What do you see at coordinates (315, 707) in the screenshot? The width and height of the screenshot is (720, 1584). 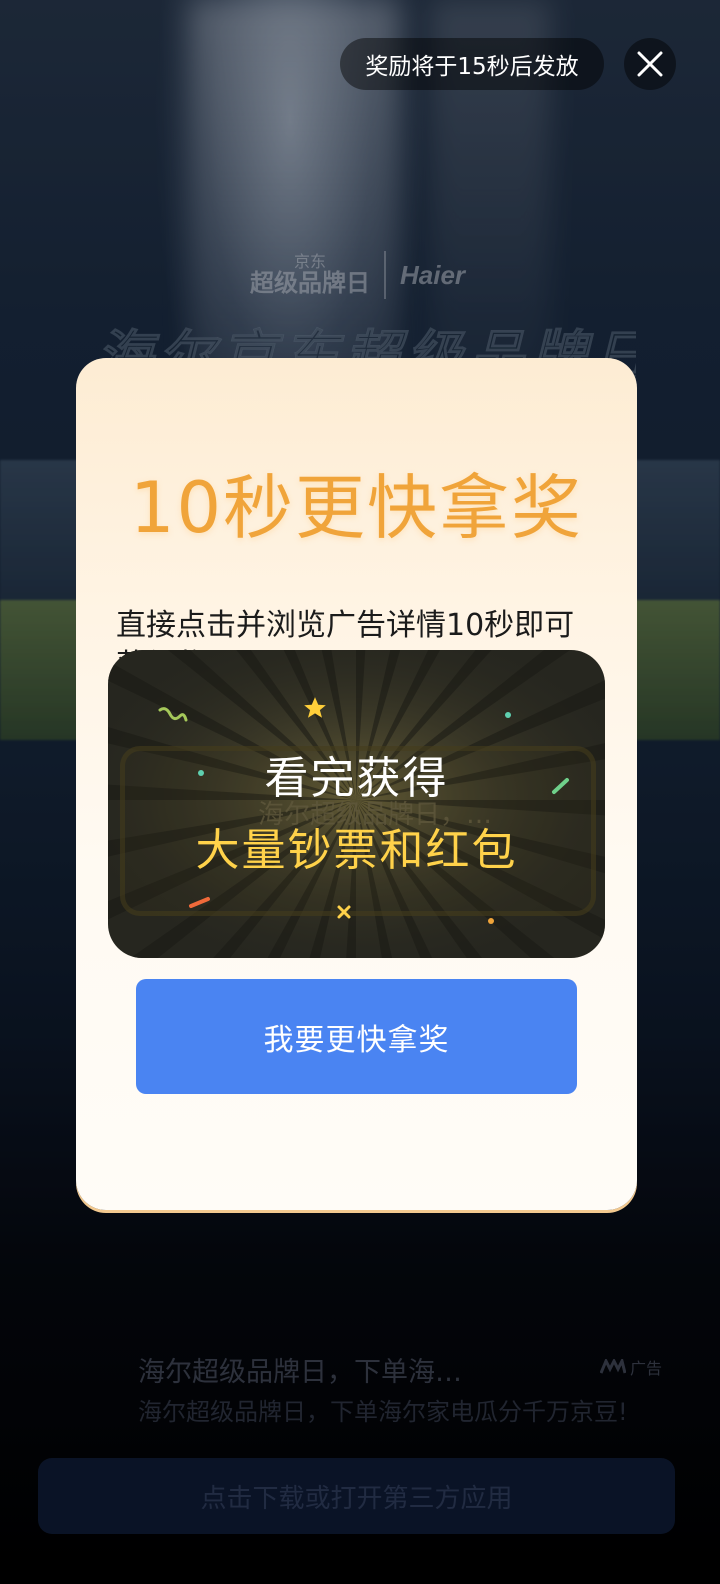 I see `star-icon` at bounding box center [315, 707].